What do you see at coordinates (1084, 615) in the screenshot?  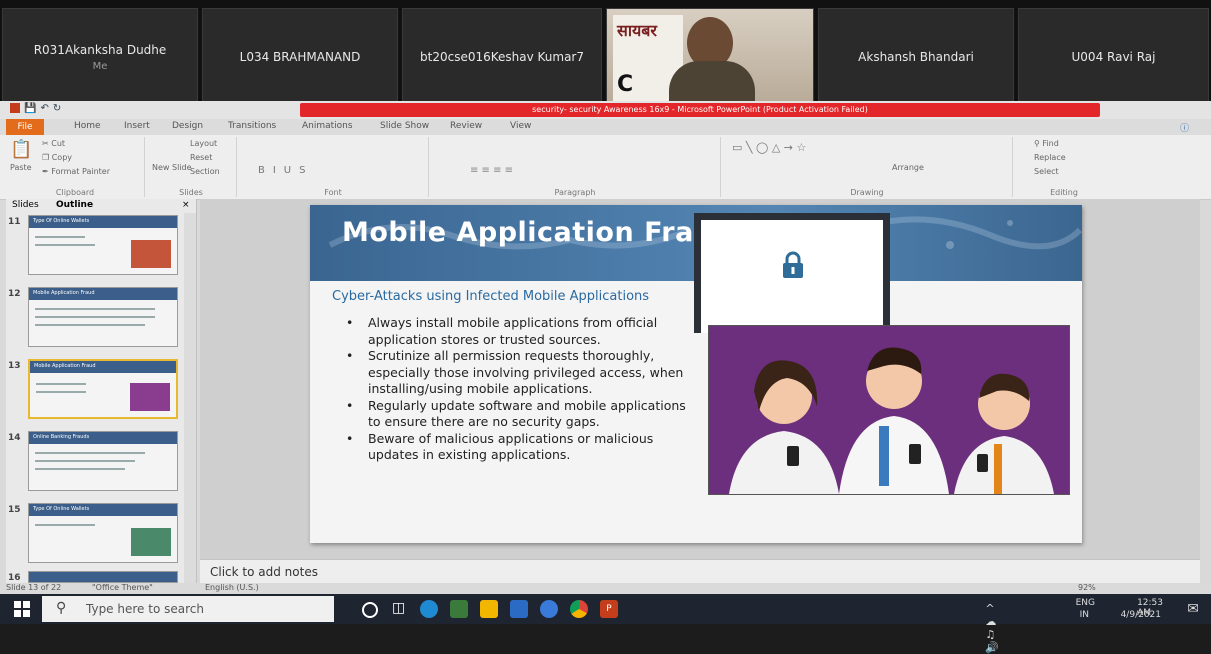 I see `region-indicator: IN` at bounding box center [1084, 615].